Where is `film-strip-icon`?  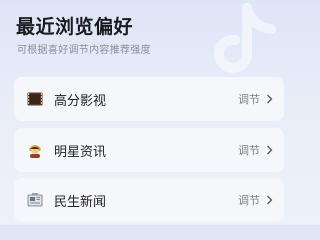
film-strip-icon is located at coordinates (35, 99).